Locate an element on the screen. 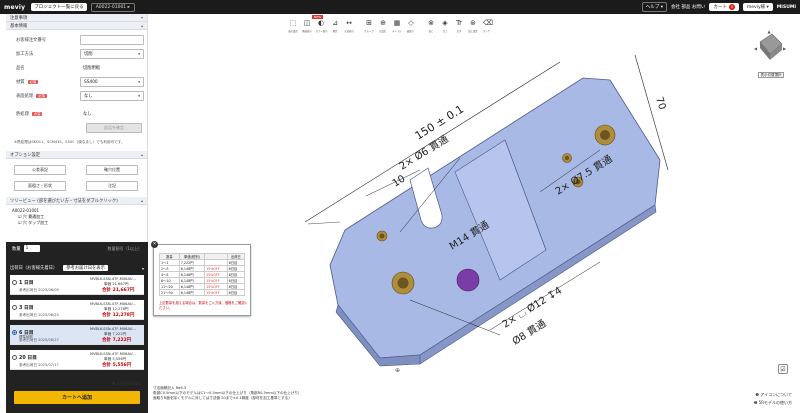 The image size is (800, 413). back-to-projects-button: プロジェクト一覧に戻る is located at coordinates (59, 7).